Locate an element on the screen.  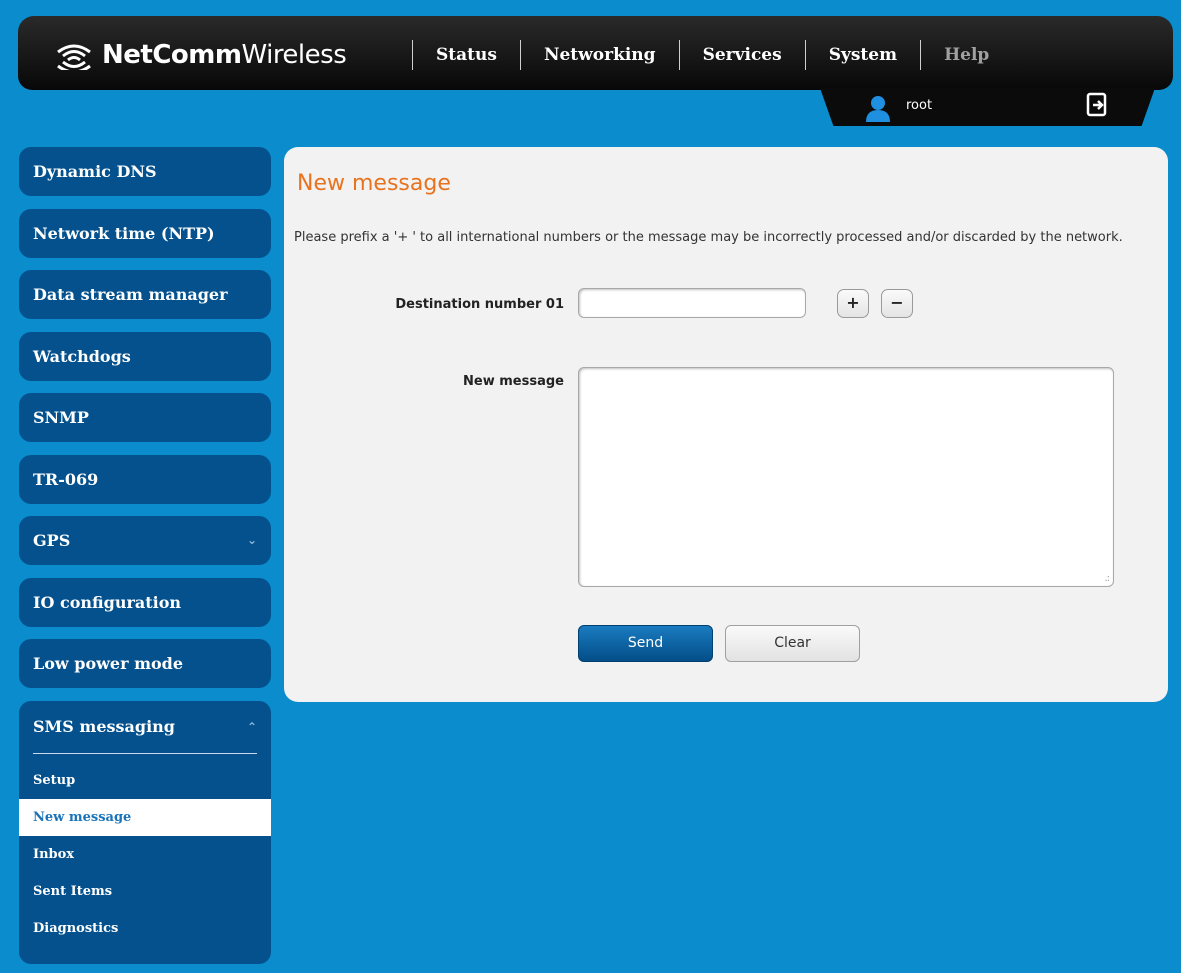
sidebar-item-watchdogs: Watchdogs is located at coordinates (145, 356).